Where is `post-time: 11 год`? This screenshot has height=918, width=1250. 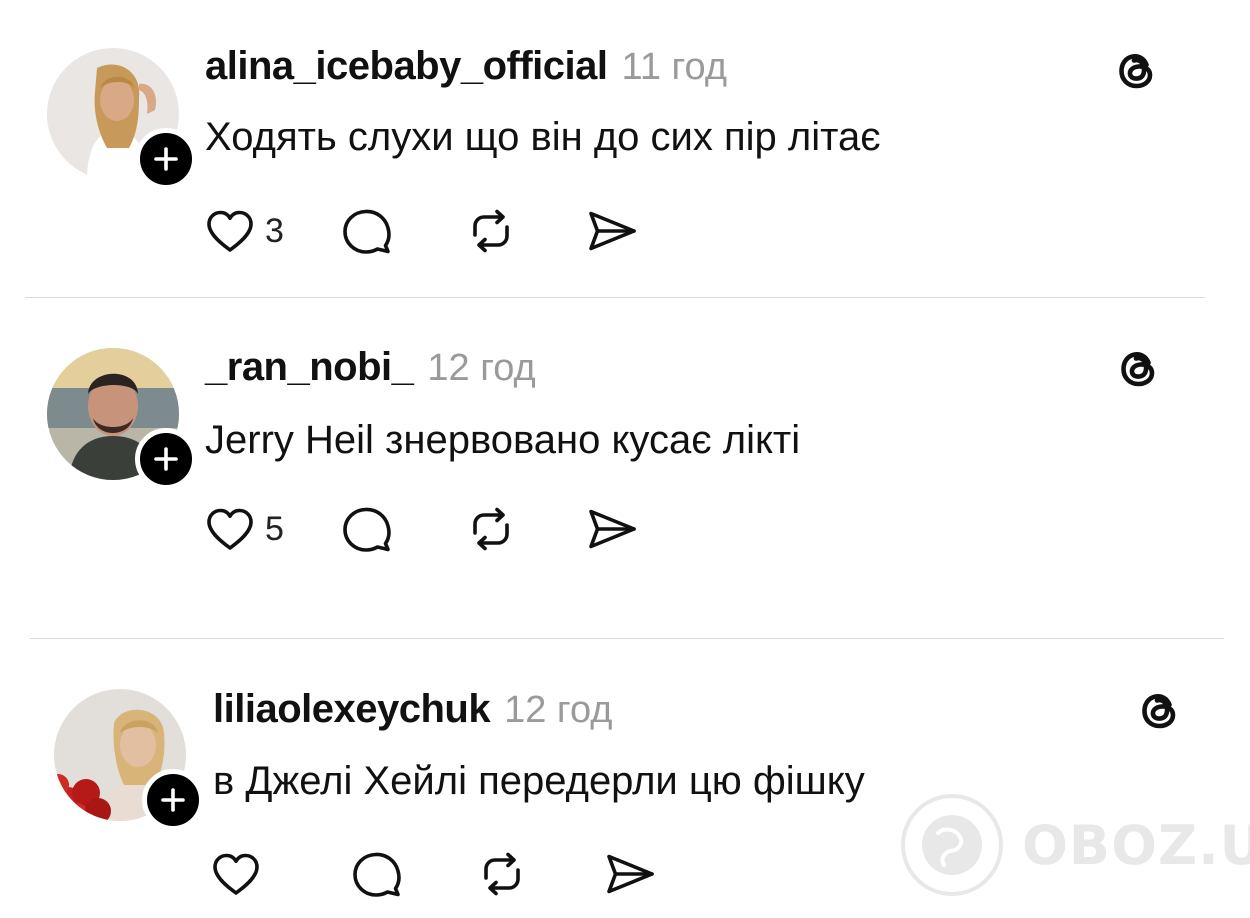
post-time: 11 год is located at coordinates (674, 67).